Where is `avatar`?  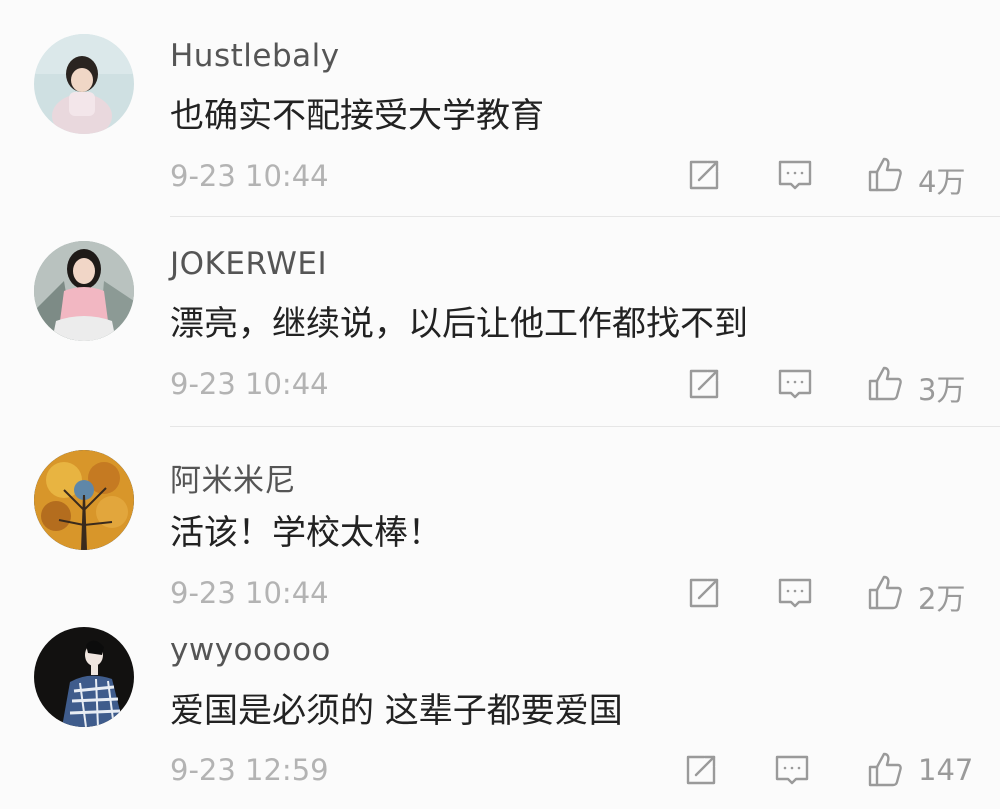 avatar is located at coordinates (84, 677).